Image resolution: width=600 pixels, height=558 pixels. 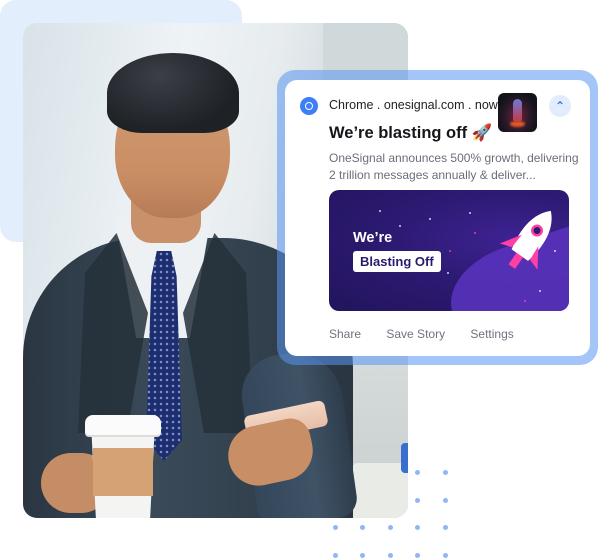 I want to click on chrome-icon, so click(x=309, y=106).